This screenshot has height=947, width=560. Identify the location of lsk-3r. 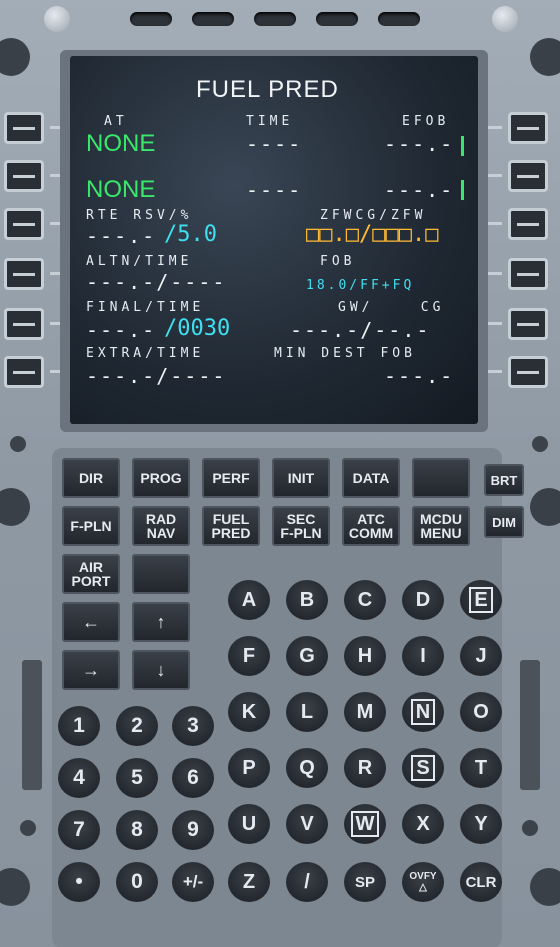
(528, 224).